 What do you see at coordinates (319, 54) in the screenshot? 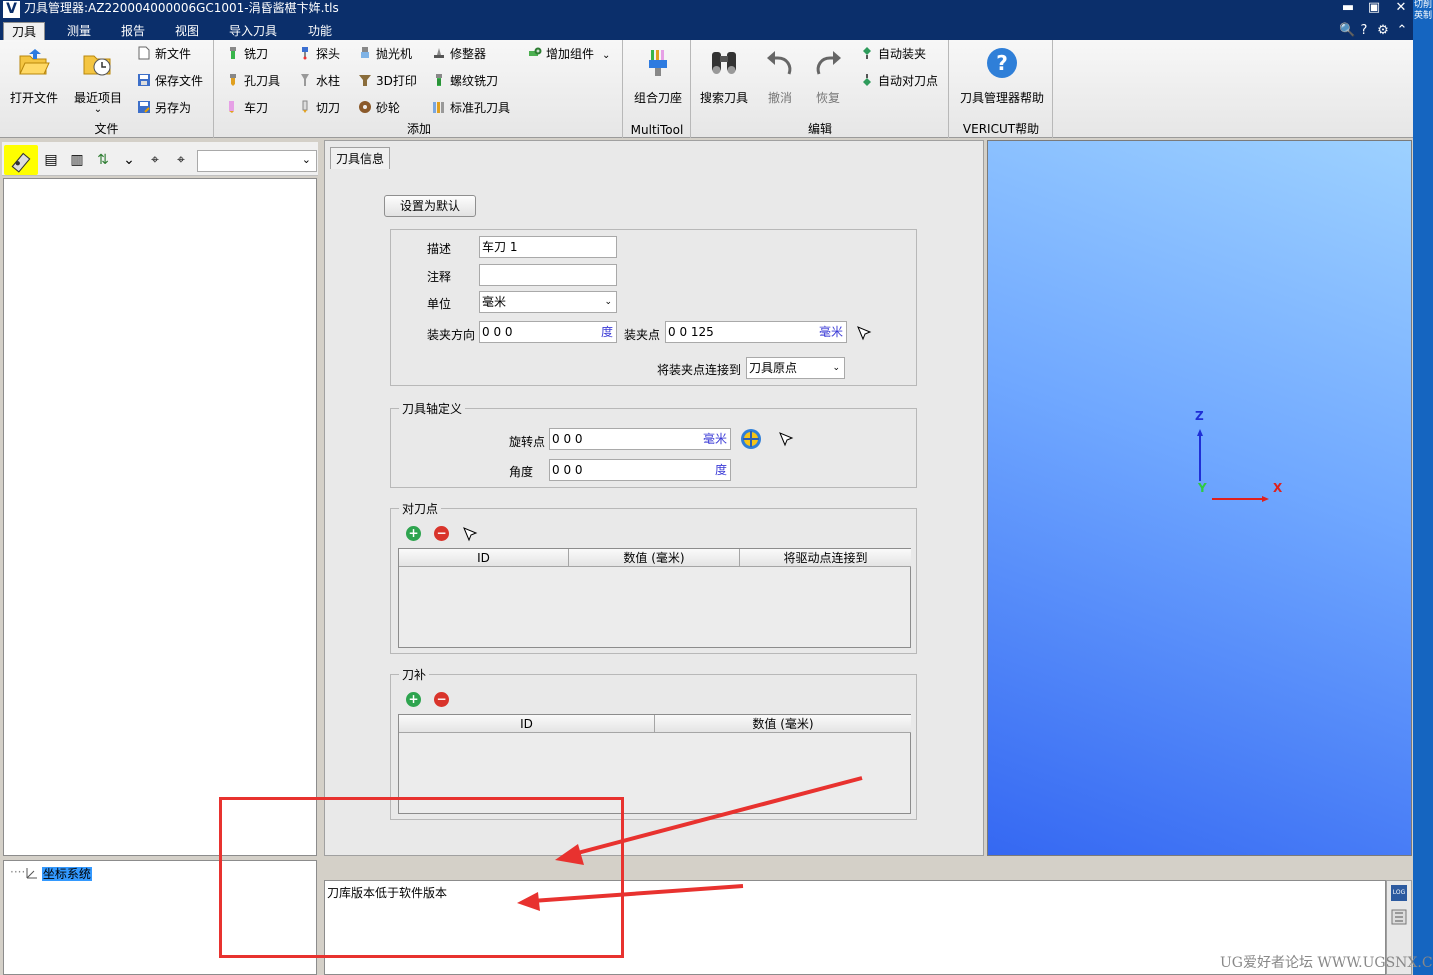
I see `probe-button: 探头` at bounding box center [319, 54].